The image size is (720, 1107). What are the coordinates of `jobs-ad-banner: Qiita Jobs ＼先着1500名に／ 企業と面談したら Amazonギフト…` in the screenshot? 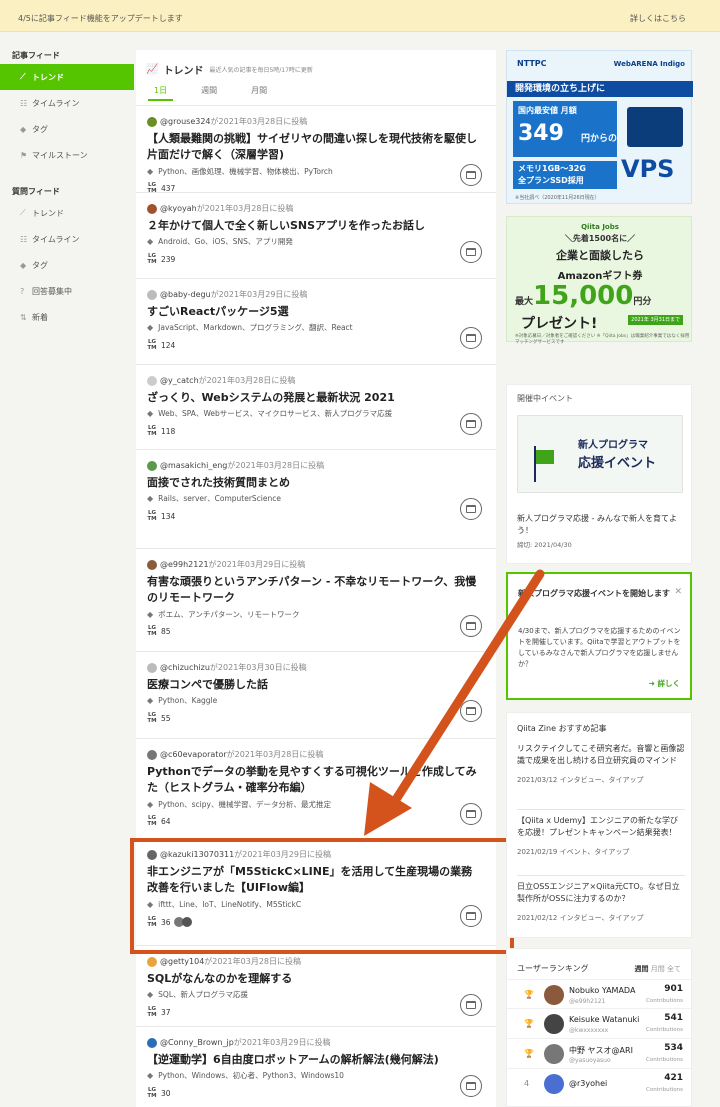 It's located at (599, 280).